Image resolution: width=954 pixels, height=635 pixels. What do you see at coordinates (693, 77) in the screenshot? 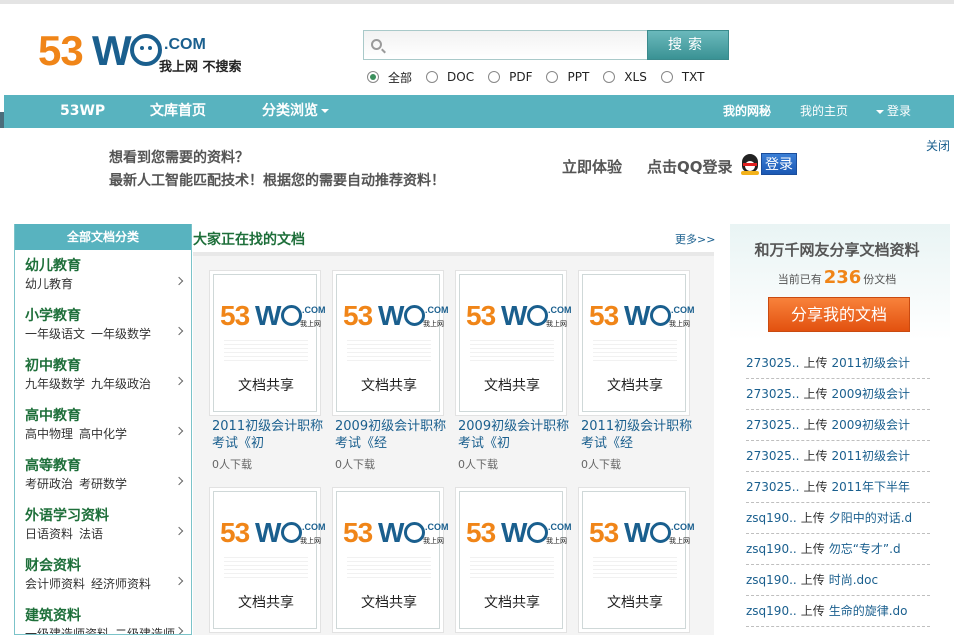
I see `filetype-label: TXT` at bounding box center [693, 77].